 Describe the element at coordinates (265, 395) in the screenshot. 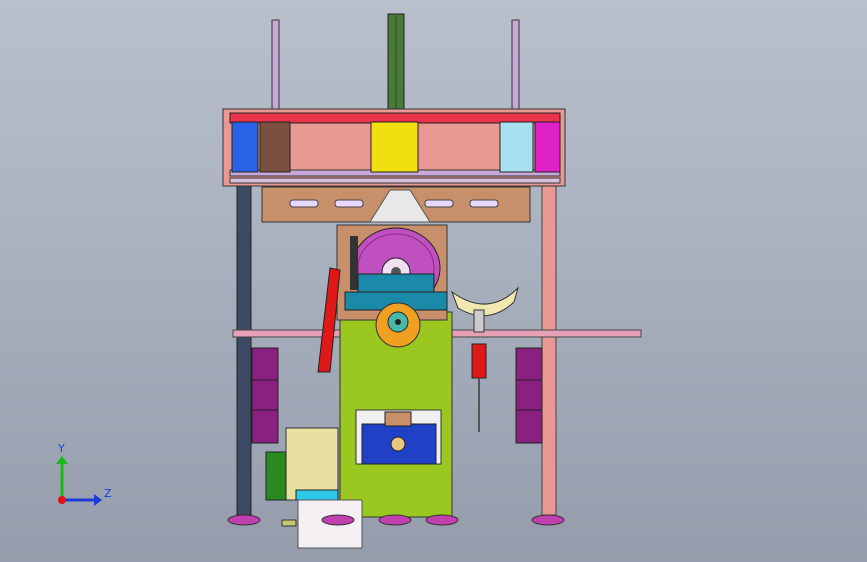

I see `left-magazine` at that location.